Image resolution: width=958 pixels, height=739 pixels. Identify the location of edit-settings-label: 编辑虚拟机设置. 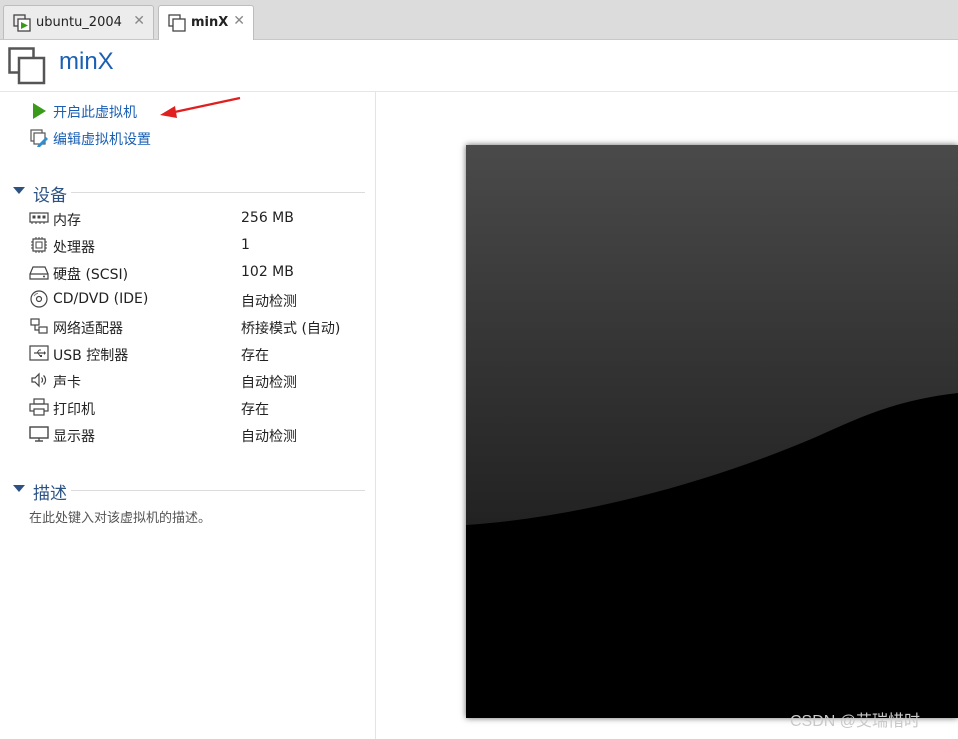
(102, 140).